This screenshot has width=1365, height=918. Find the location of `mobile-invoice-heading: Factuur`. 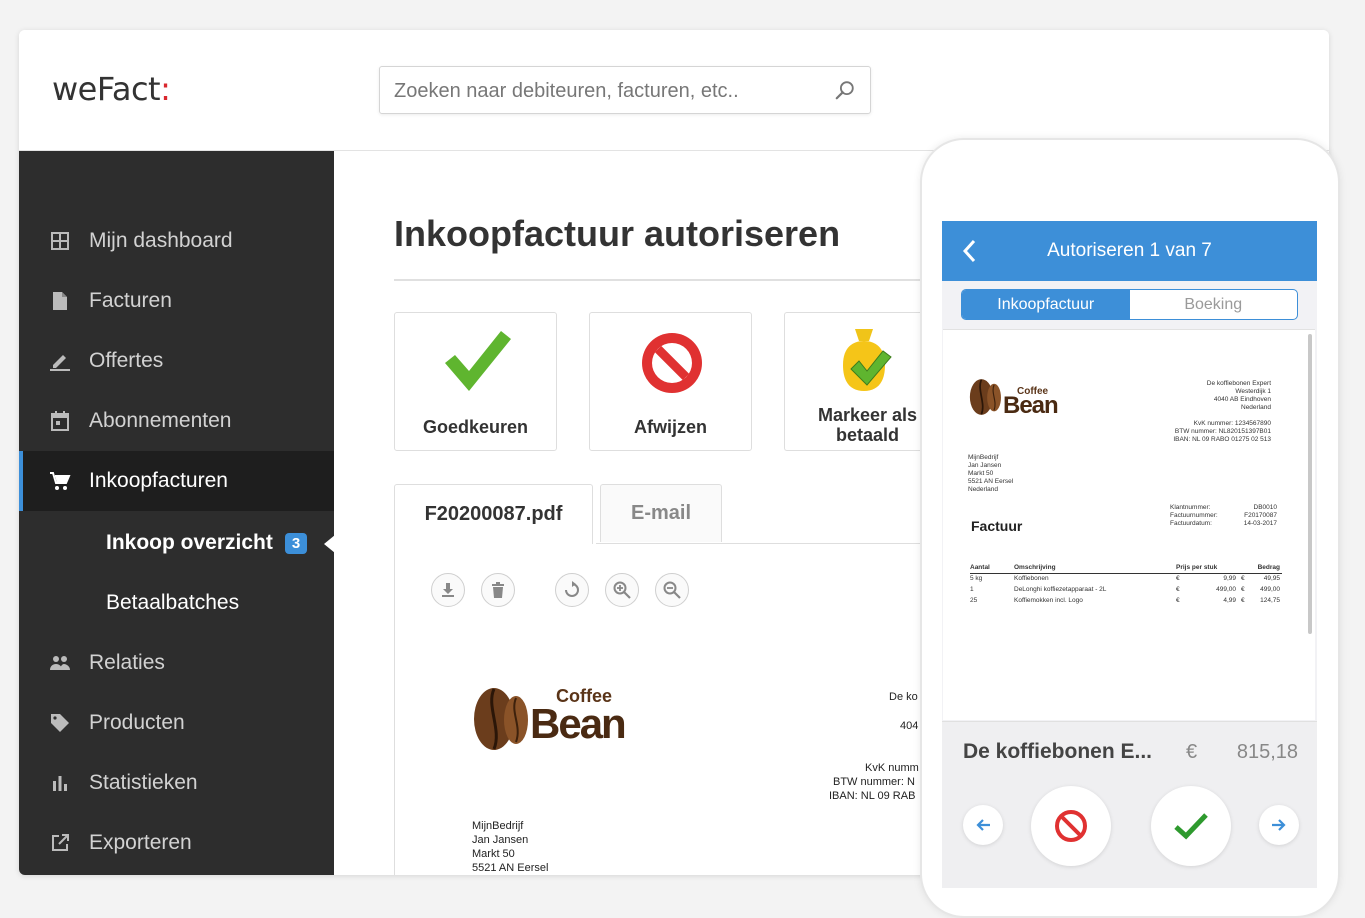

mobile-invoice-heading: Factuur is located at coordinates (997, 526).